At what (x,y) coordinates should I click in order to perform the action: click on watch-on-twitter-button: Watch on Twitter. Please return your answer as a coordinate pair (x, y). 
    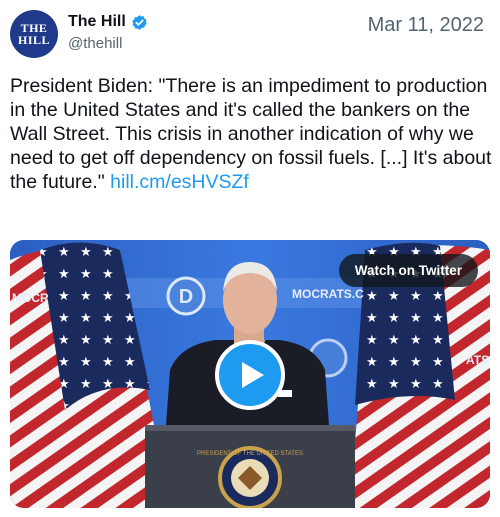
    Looking at the image, I should click on (408, 270).